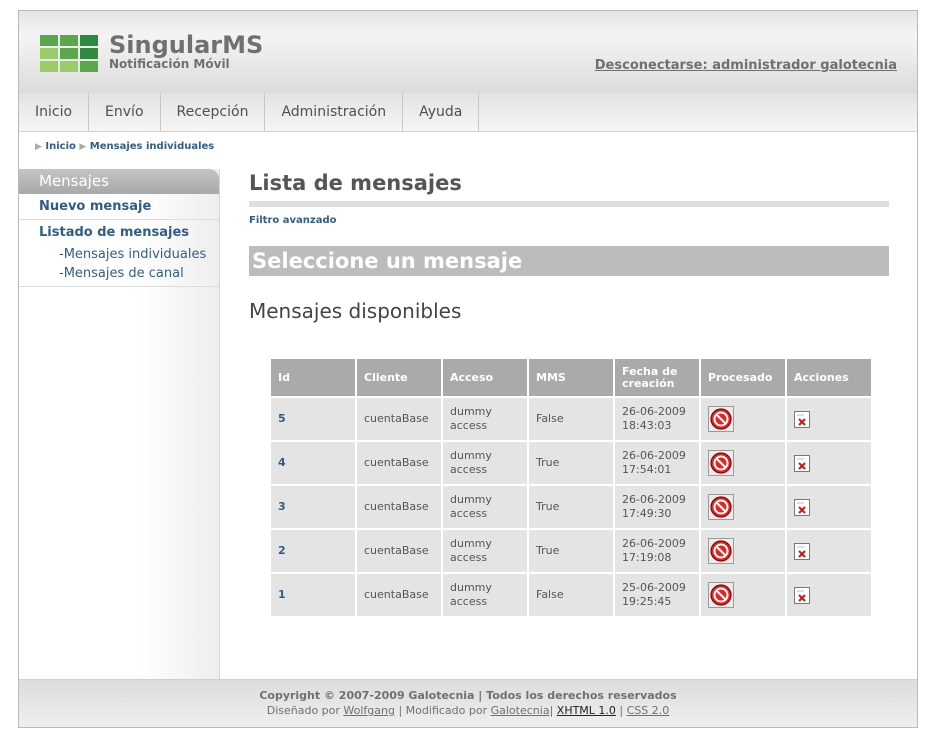  I want to click on cell-fecha: 26-06-2009 17:19:08, so click(657, 551).